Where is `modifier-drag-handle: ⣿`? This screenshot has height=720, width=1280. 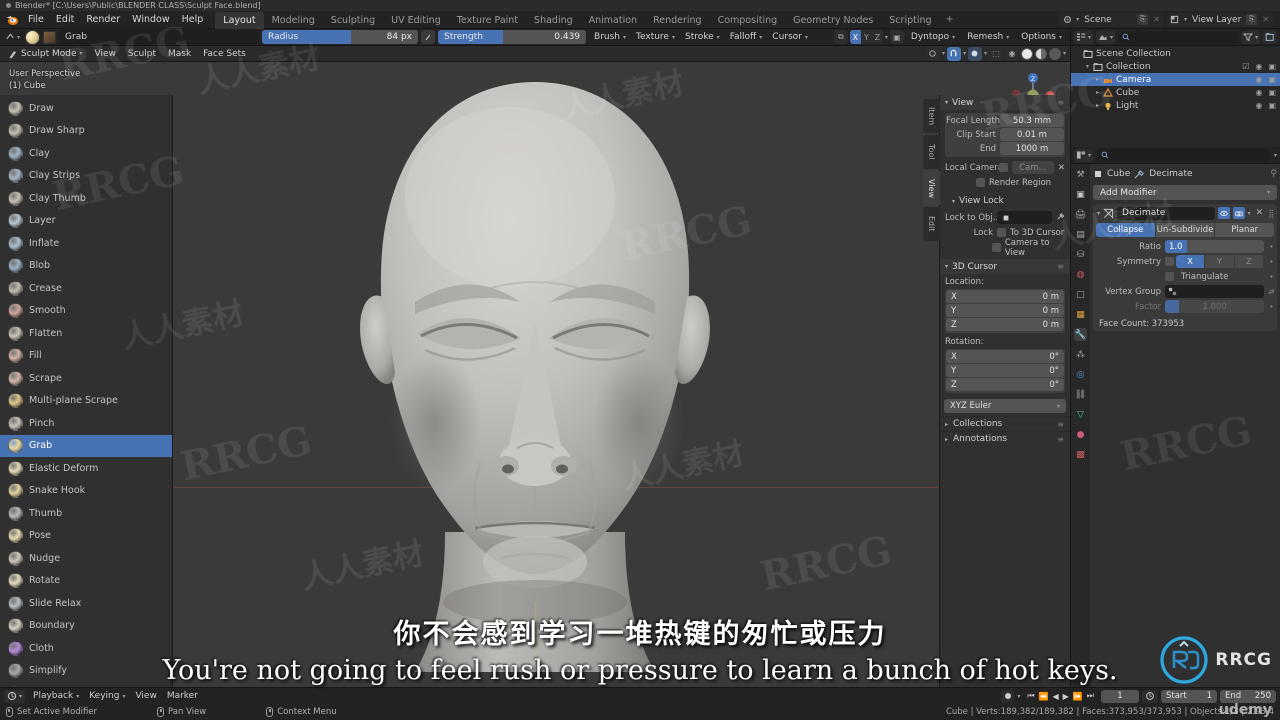
modifier-drag-handle: ⣿ is located at coordinates (1271, 213).